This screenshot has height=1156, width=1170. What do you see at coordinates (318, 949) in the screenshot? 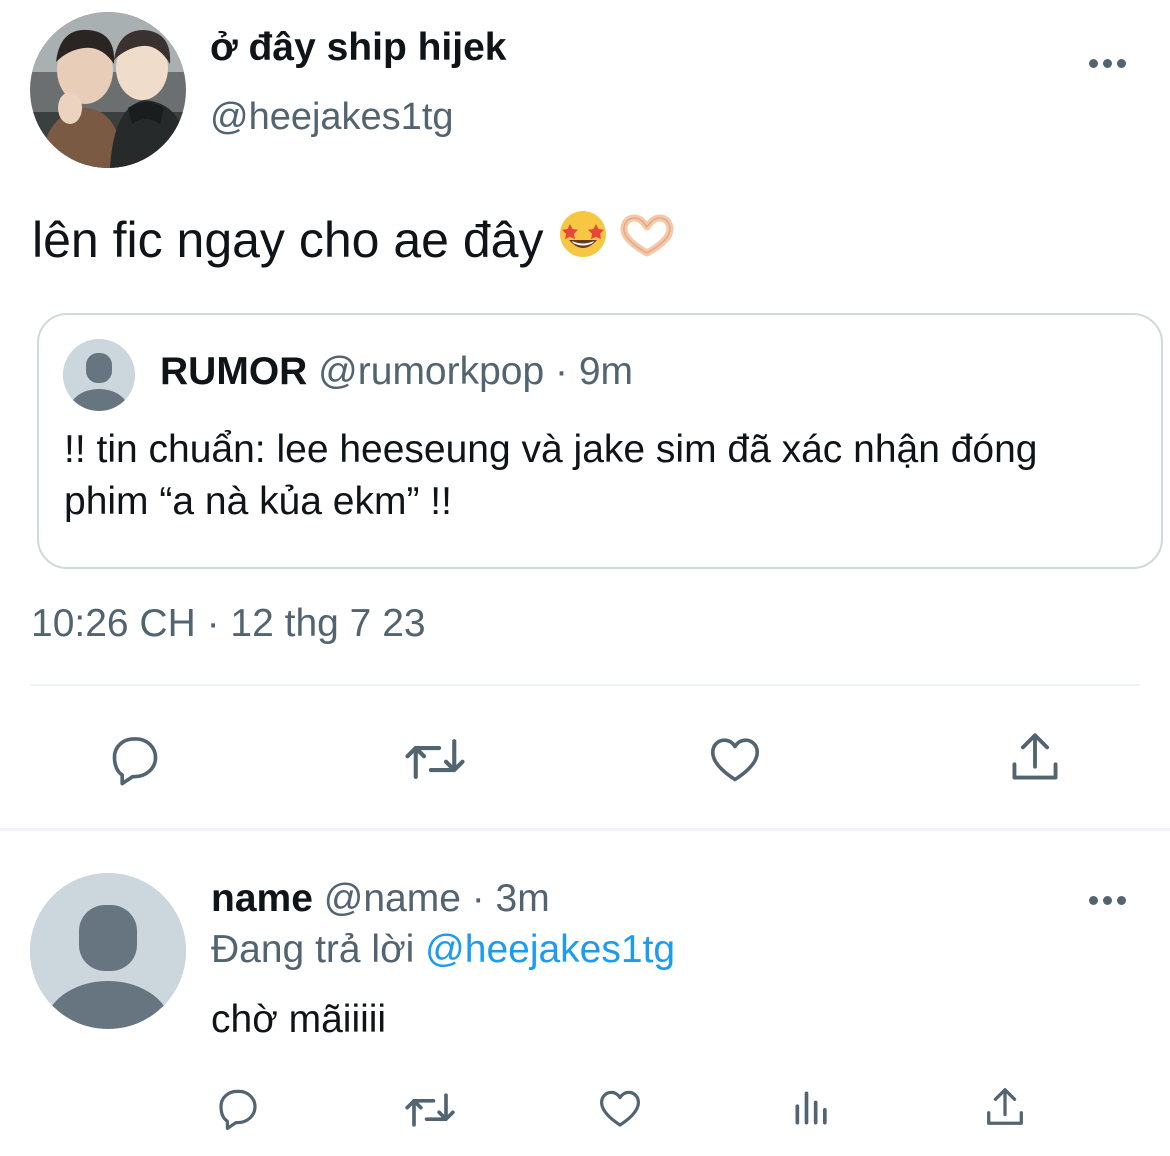
I see `replying-to-label: Đang trả lời` at bounding box center [318, 949].